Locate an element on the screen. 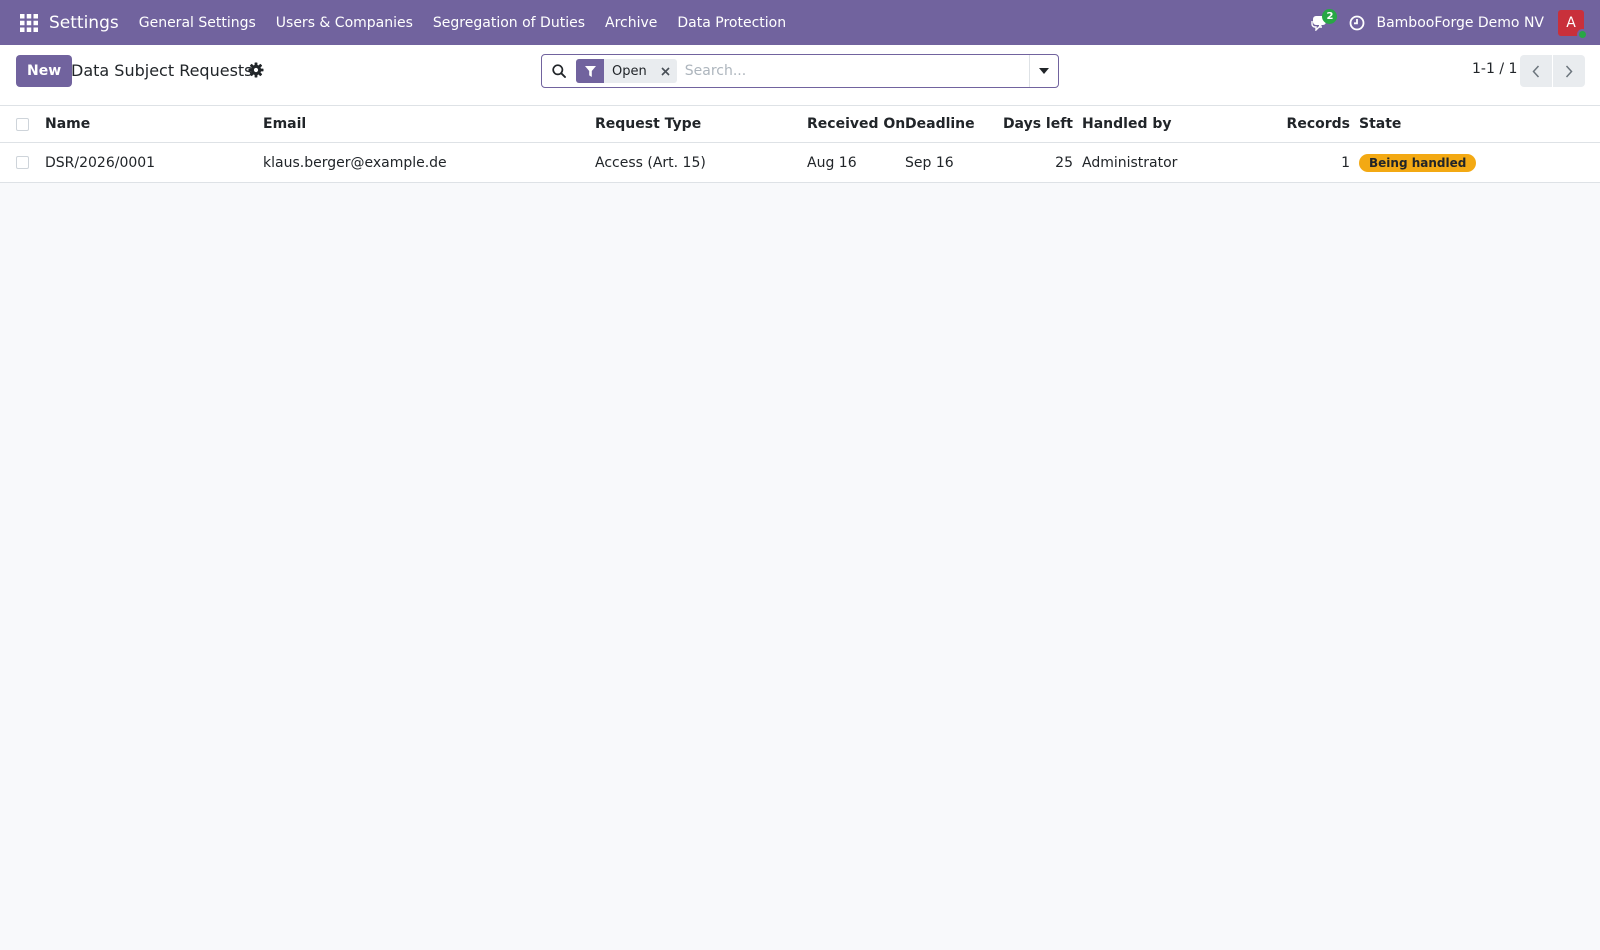 This screenshot has height=950, width=1600. pager-next-button is located at coordinates (1569, 71).